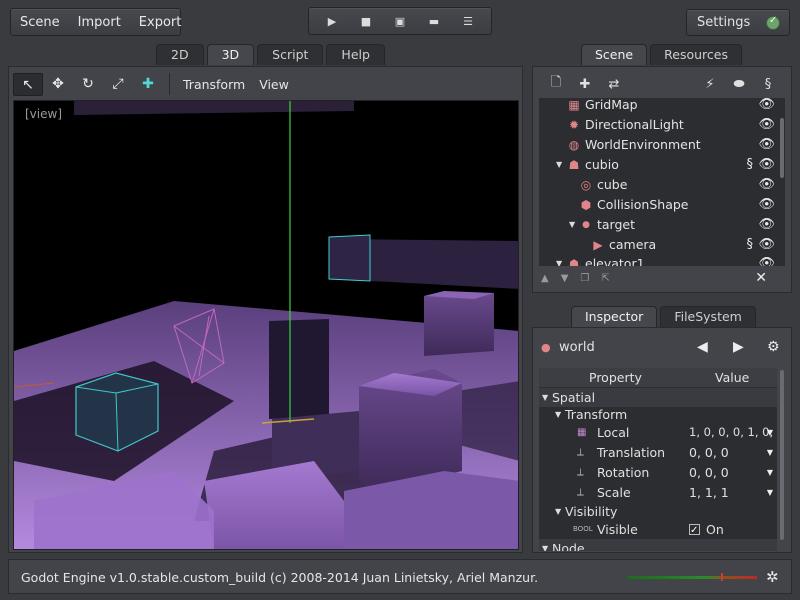 The image size is (800, 600). Describe the element at coordinates (772, 577) in the screenshot. I see `update-spinner-icon: ✲` at that location.